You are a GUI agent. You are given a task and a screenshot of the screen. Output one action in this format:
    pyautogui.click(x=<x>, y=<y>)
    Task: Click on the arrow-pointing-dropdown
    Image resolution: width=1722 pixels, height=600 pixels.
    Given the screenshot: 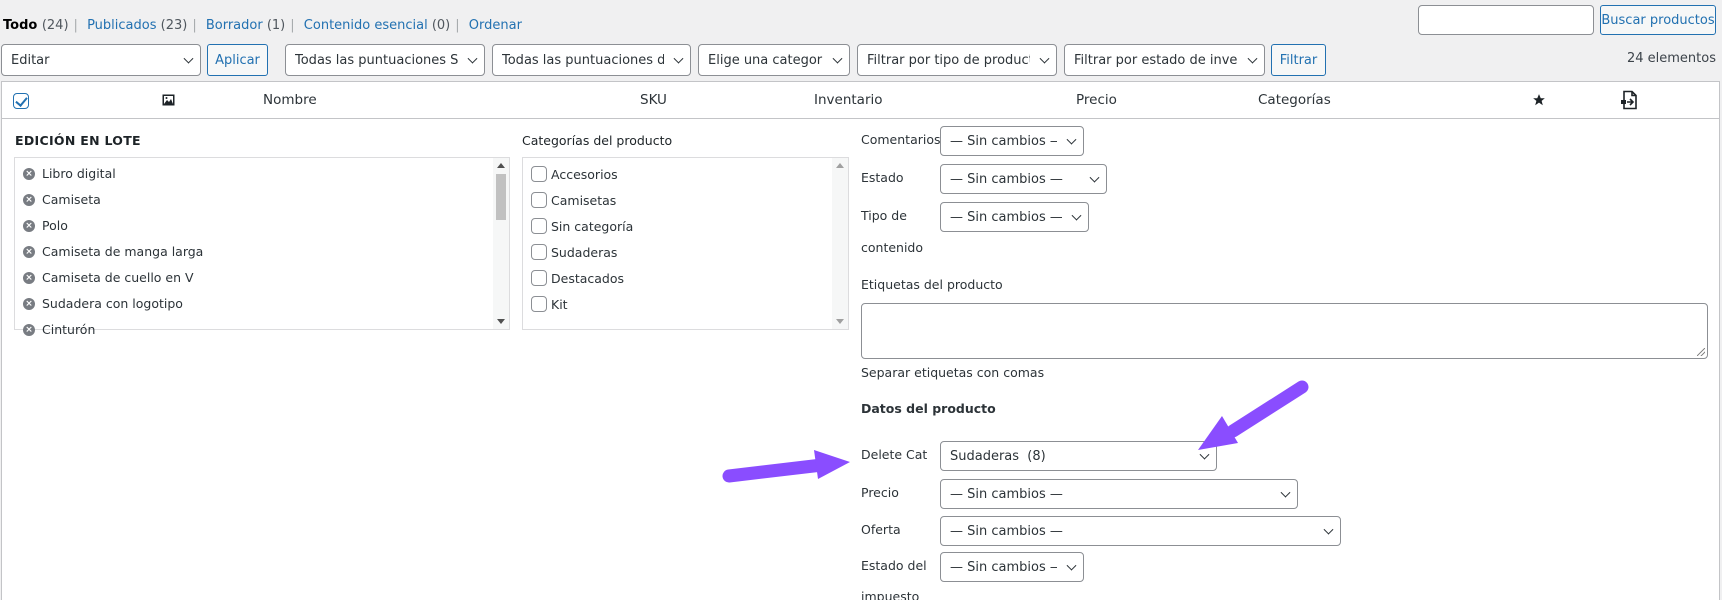 What is the action you would take?
    pyautogui.click(x=1253, y=415)
    